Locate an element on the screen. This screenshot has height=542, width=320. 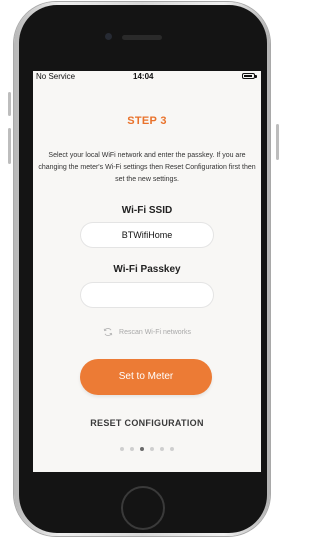
step-title: STEP 3 is located at coordinates (147, 121).